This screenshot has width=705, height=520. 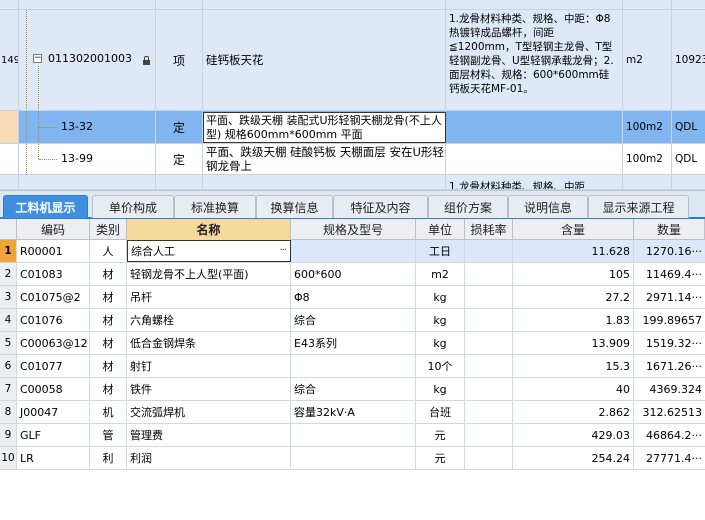 I want to click on item-code-cell: − 011302001003, so click(x=87, y=60).